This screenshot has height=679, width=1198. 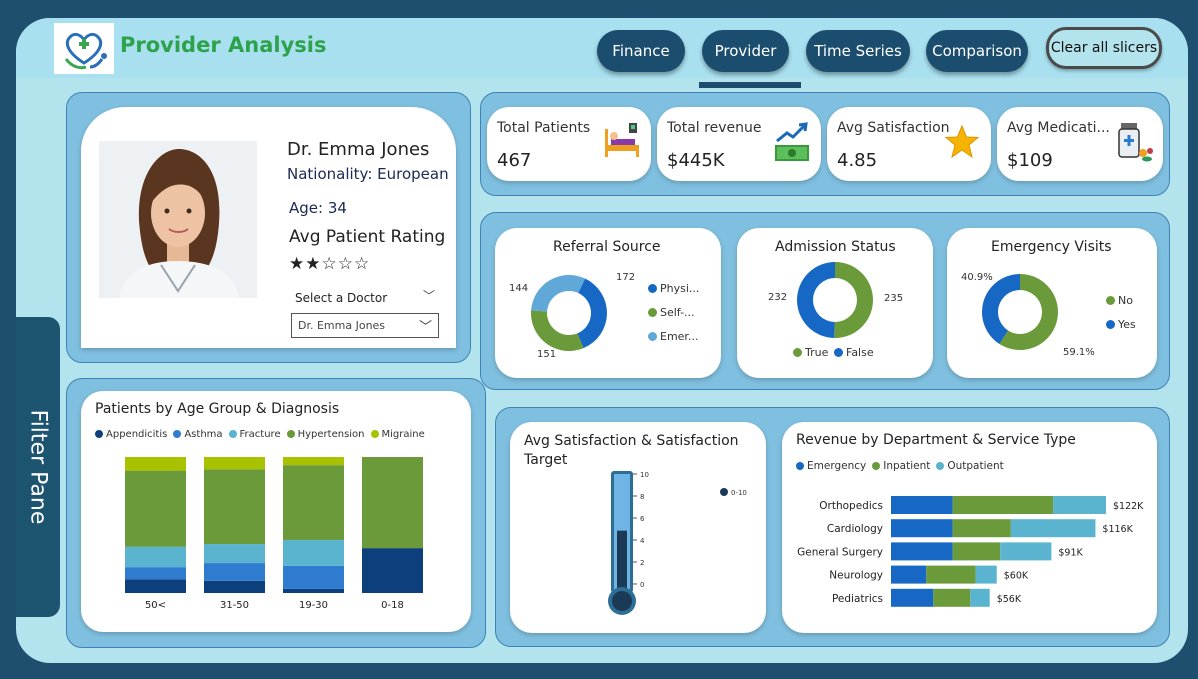 I want to click on heart-stethoscope-icon, so click(x=85, y=51).